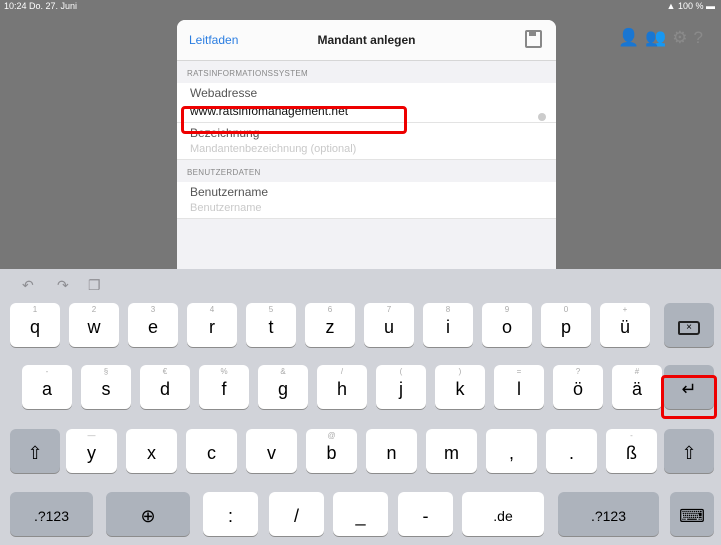 Image resolution: width=721 pixels, height=545 pixels. I want to click on key-c: c, so click(211, 451).